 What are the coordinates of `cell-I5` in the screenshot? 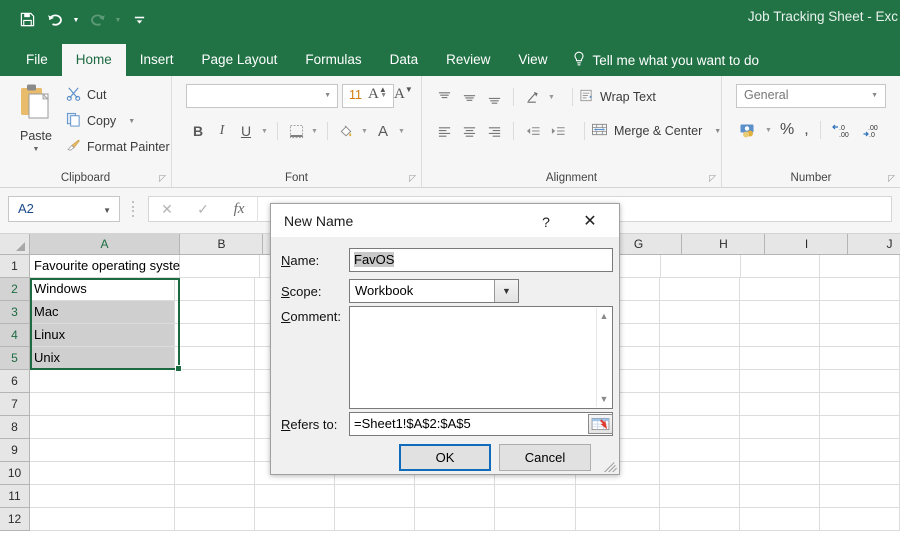 It's located at (779, 358).